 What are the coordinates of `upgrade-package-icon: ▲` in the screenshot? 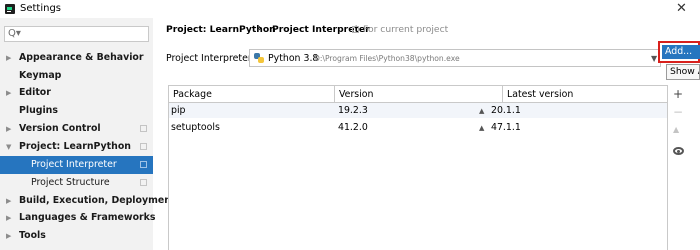 It's located at (676, 129).